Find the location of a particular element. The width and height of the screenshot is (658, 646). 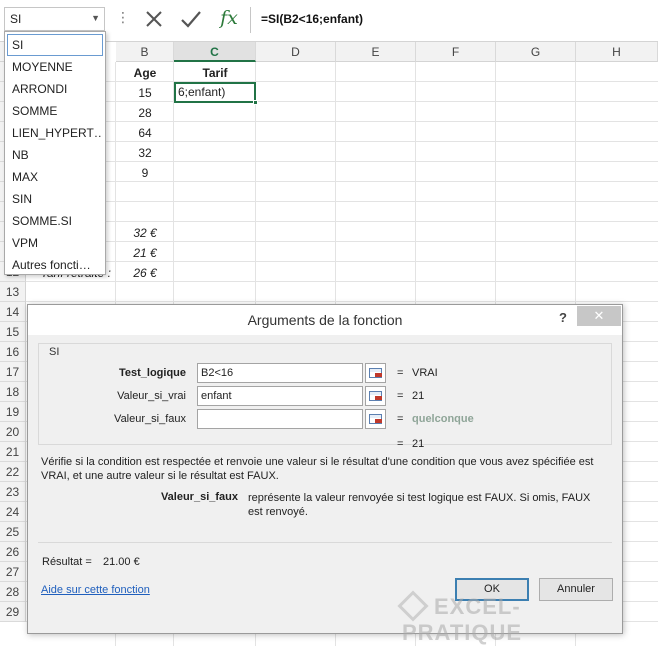

column-header-h: H is located at coordinates (617, 52).